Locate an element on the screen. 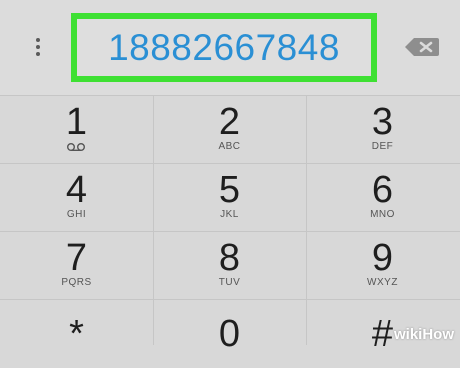  key-1: 1 is located at coordinates (76, 130).